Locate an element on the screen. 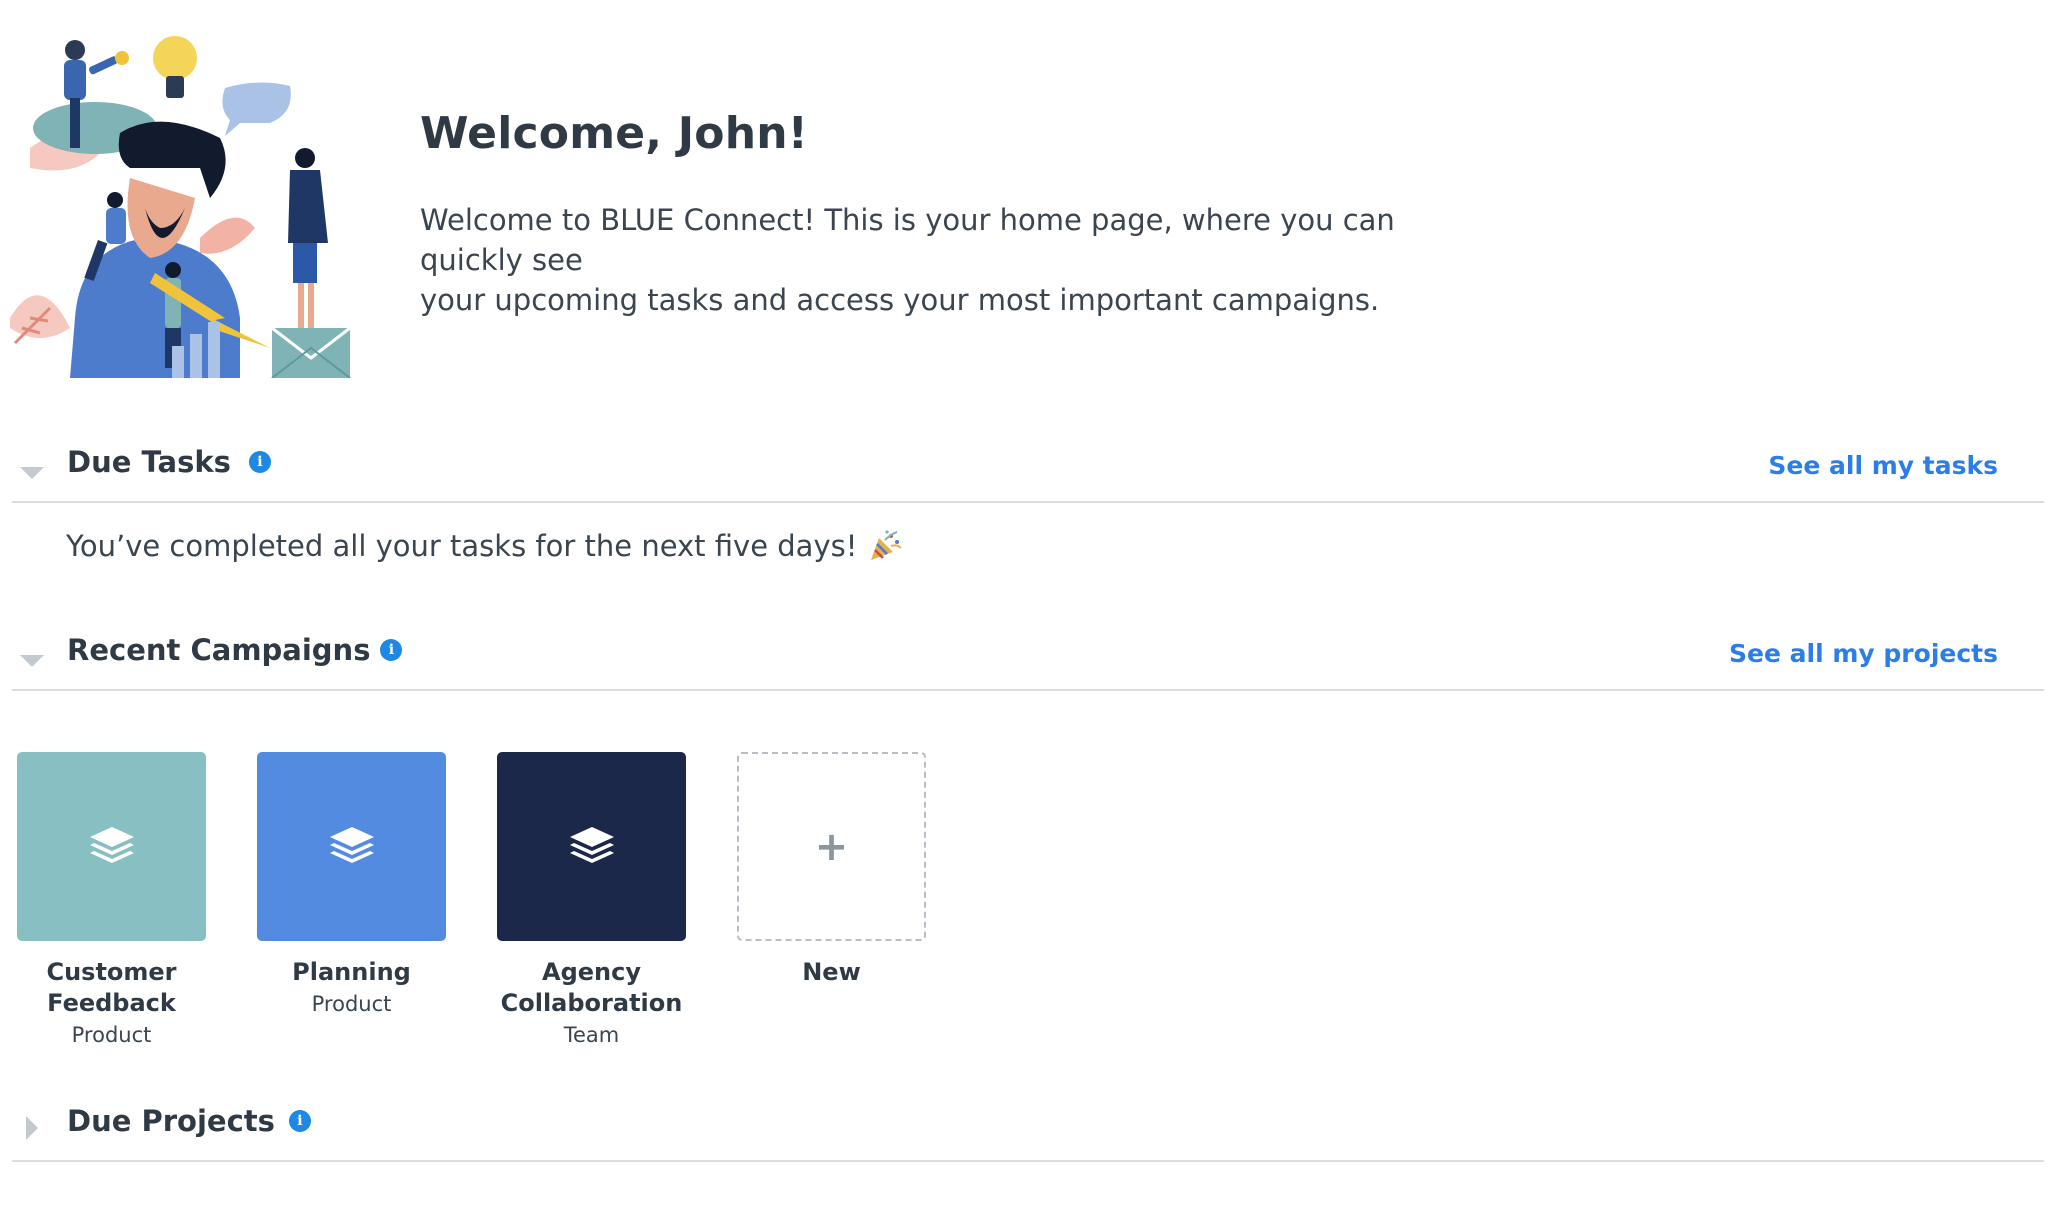 The width and height of the screenshot is (2052, 1224). campaign-name-line-1: Planning is located at coordinates (351, 972).